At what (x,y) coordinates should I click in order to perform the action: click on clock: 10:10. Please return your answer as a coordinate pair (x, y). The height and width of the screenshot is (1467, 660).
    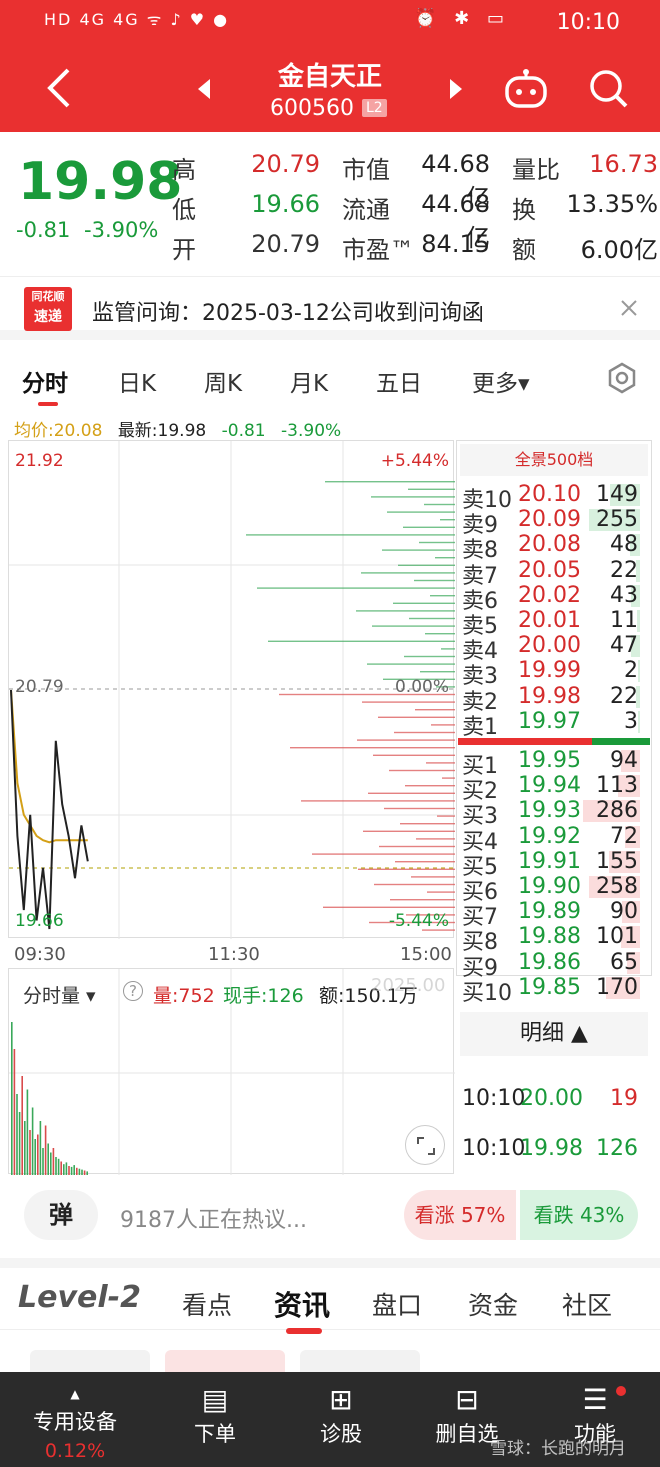
    Looking at the image, I should click on (588, 22).